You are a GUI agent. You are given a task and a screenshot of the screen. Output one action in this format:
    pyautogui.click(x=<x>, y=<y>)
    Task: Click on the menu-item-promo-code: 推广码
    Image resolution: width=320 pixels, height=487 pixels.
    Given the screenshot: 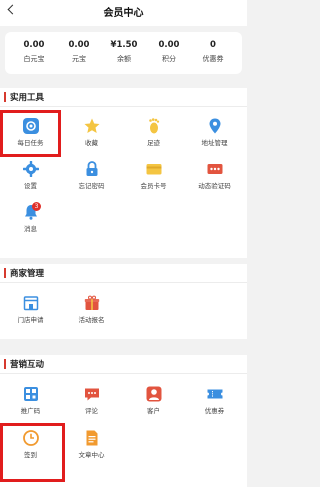 What is the action you would take?
    pyautogui.click(x=30, y=401)
    